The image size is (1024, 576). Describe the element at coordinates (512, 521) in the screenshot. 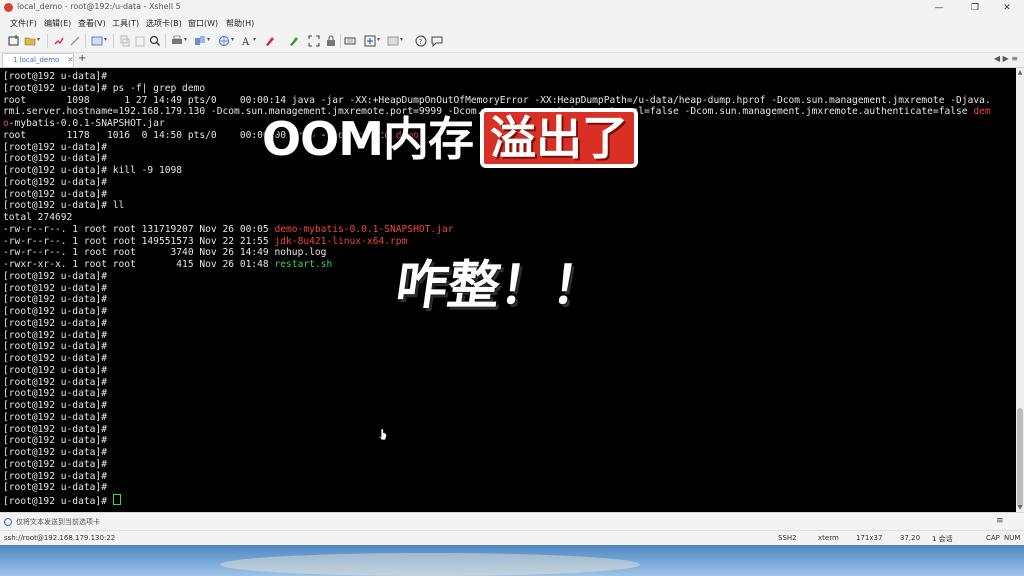

I see `compose-bar: 仅将文本发送到当前选项卡 ≡` at that location.